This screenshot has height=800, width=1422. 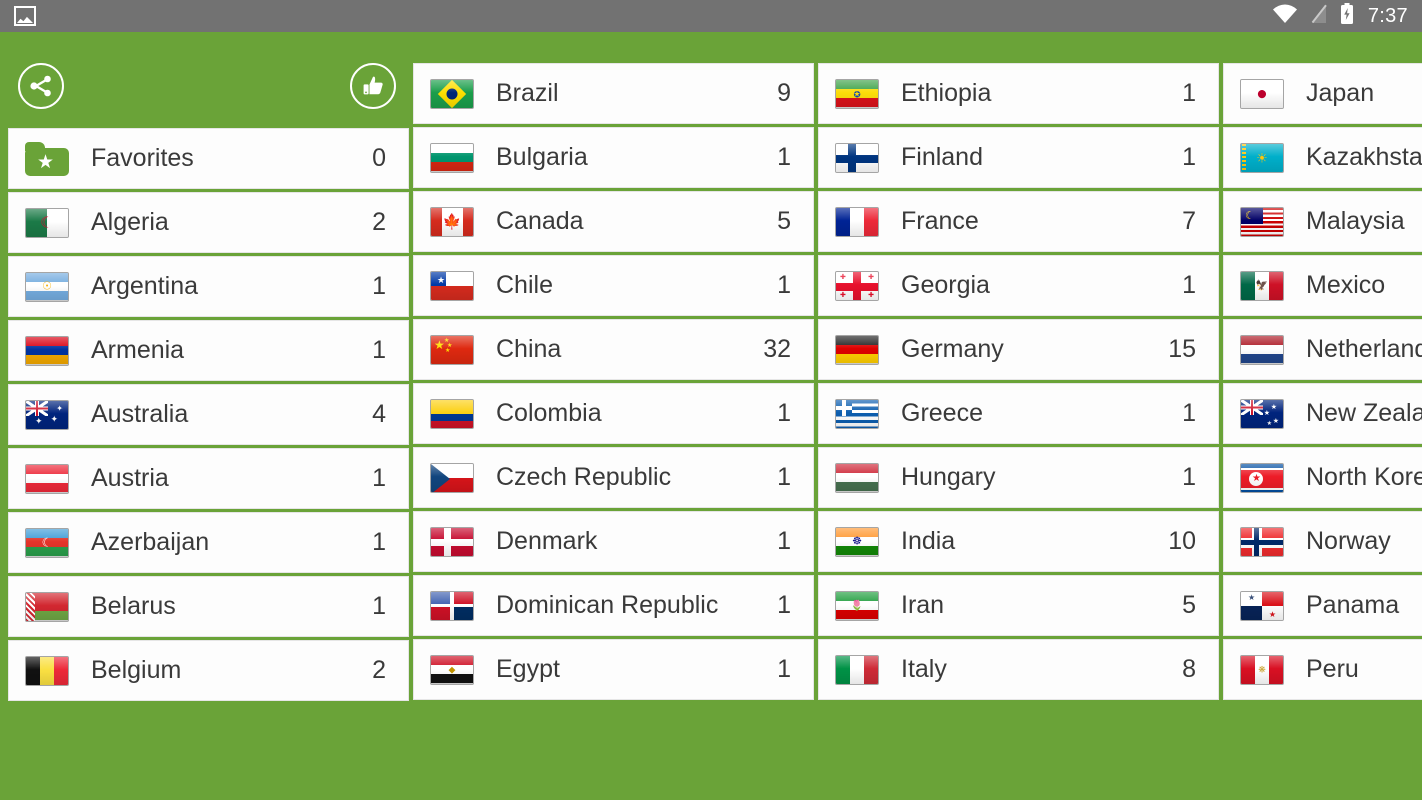 What do you see at coordinates (857, 285) in the screenshot?
I see `flag-icon-ge: ✚ ✚ ✚ ✚` at bounding box center [857, 285].